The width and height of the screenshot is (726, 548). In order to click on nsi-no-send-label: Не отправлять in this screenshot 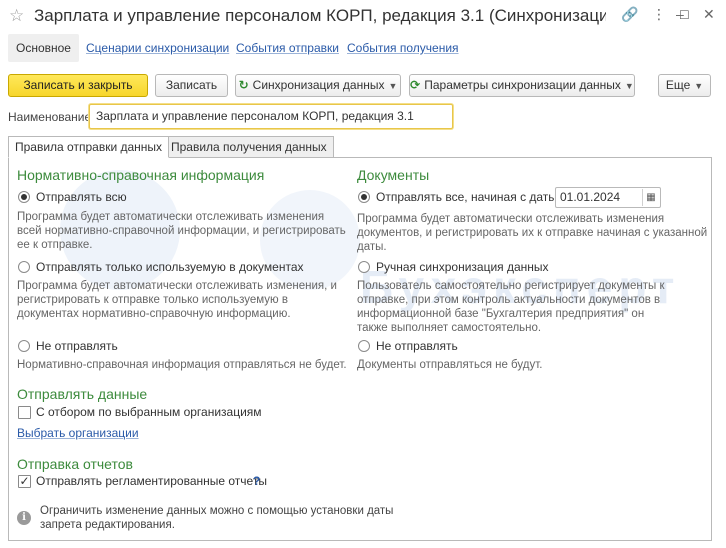, I will do `click(77, 346)`.